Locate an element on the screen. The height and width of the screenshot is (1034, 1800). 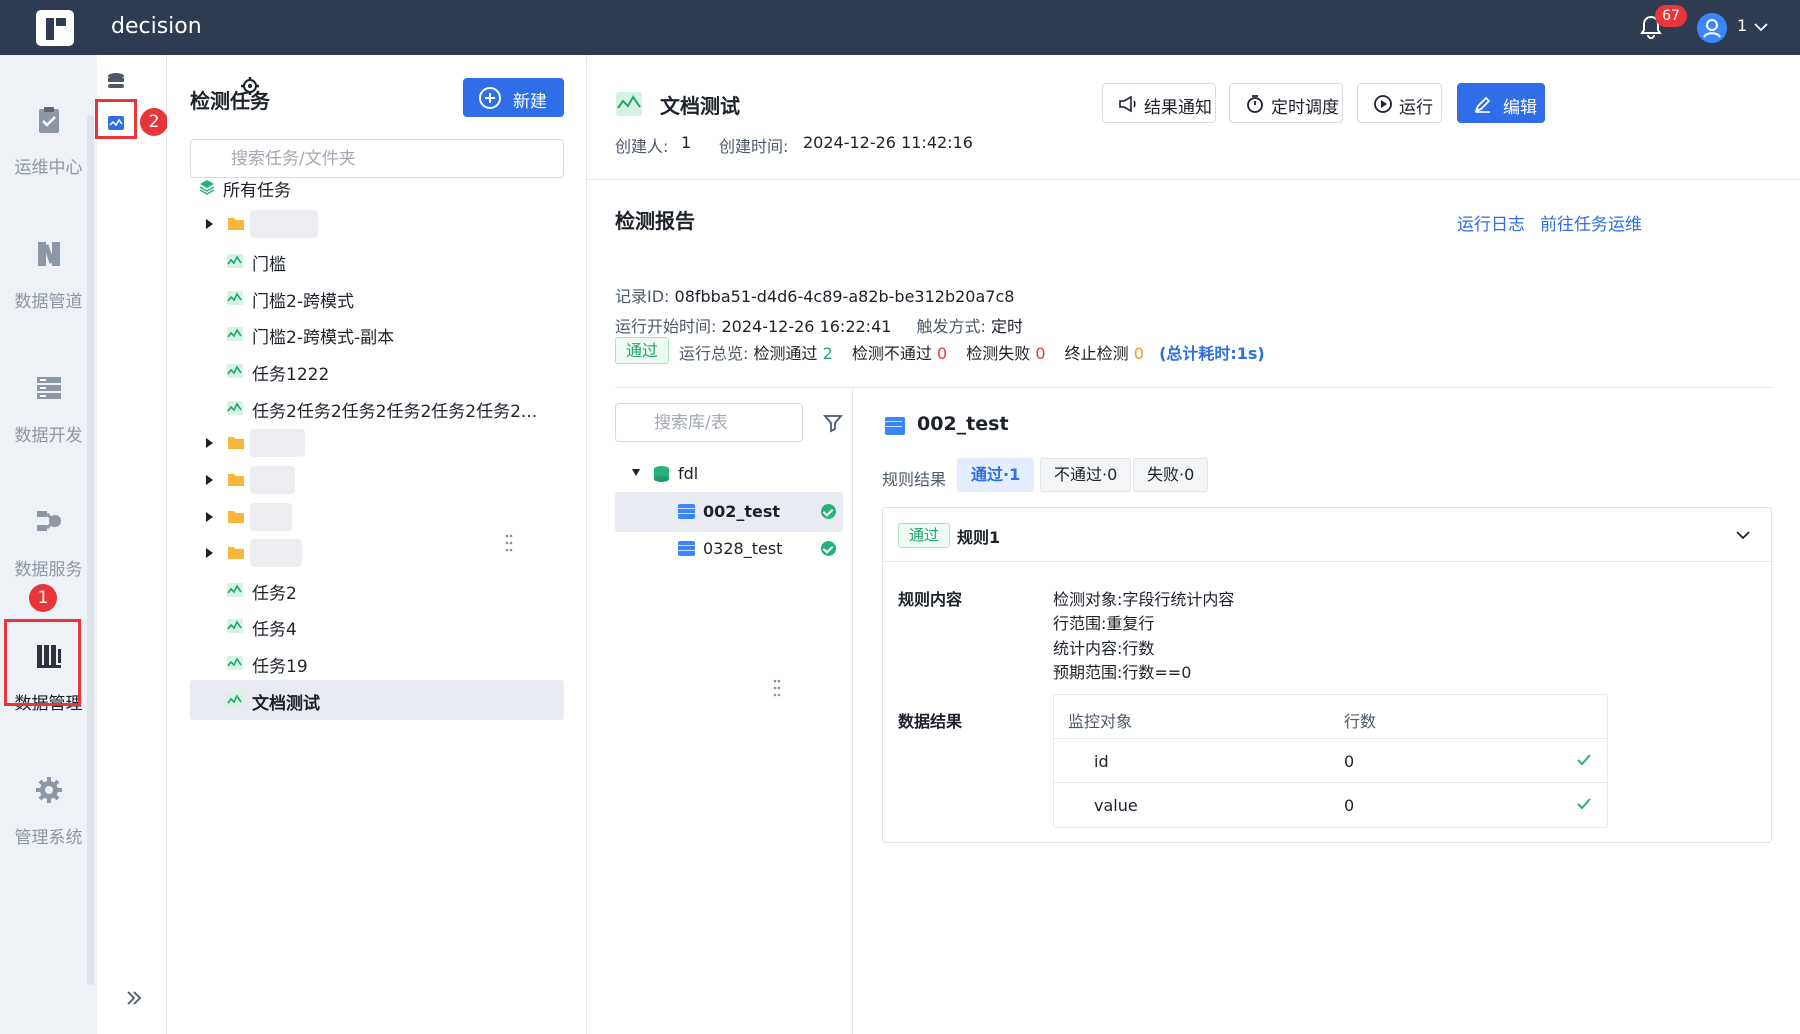
cell-object: id is located at coordinates (1101, 761).